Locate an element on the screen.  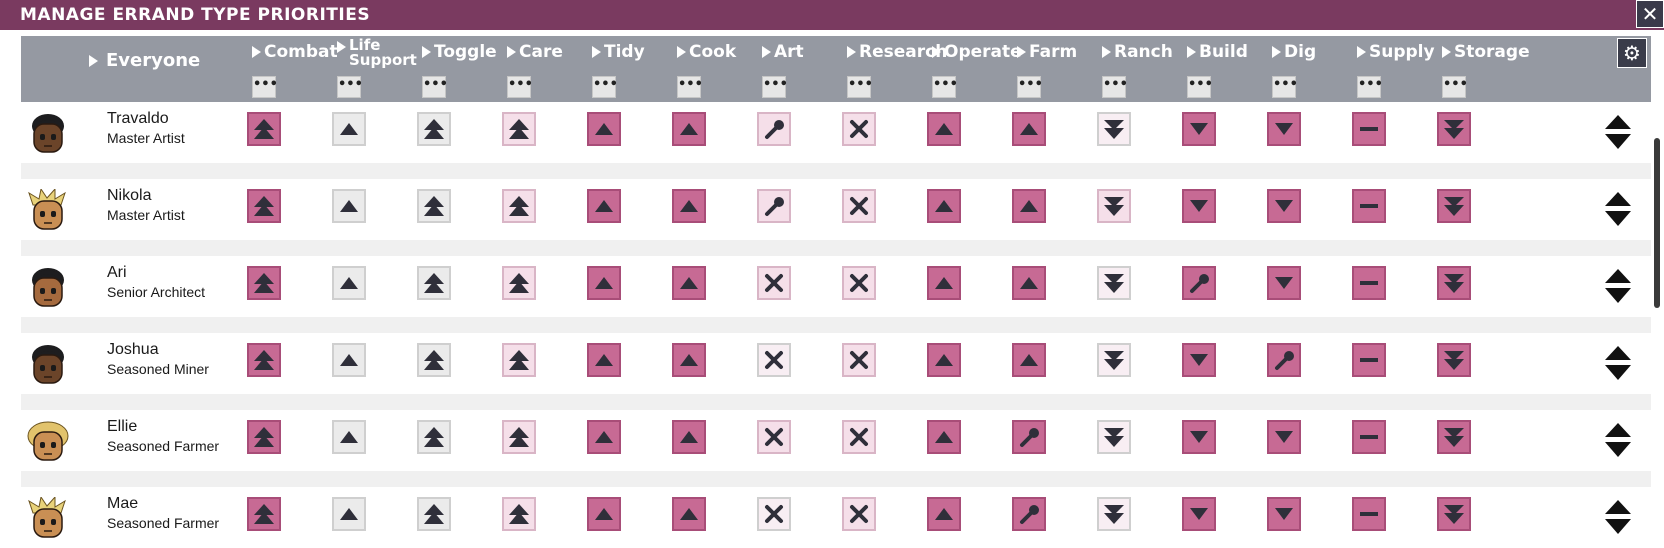
column-sort-toggle: Cook is located at coordinates (706, 52).